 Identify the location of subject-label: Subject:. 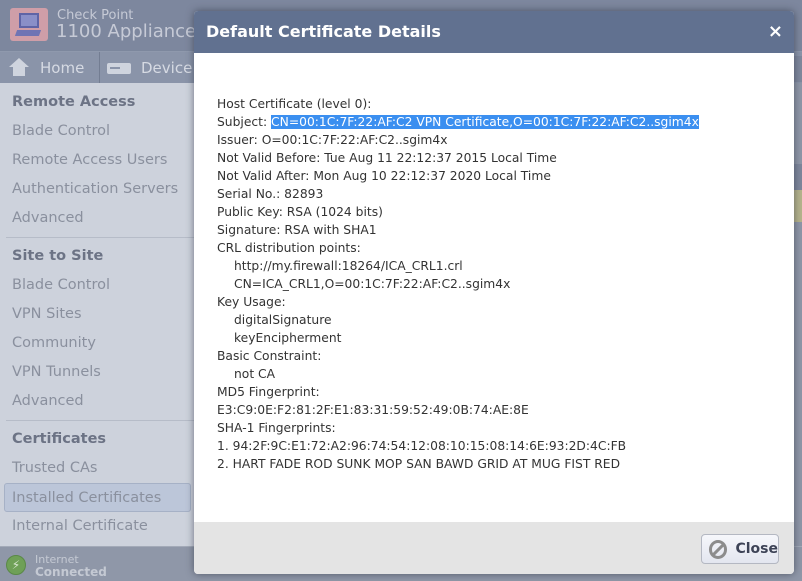
(244, 122).